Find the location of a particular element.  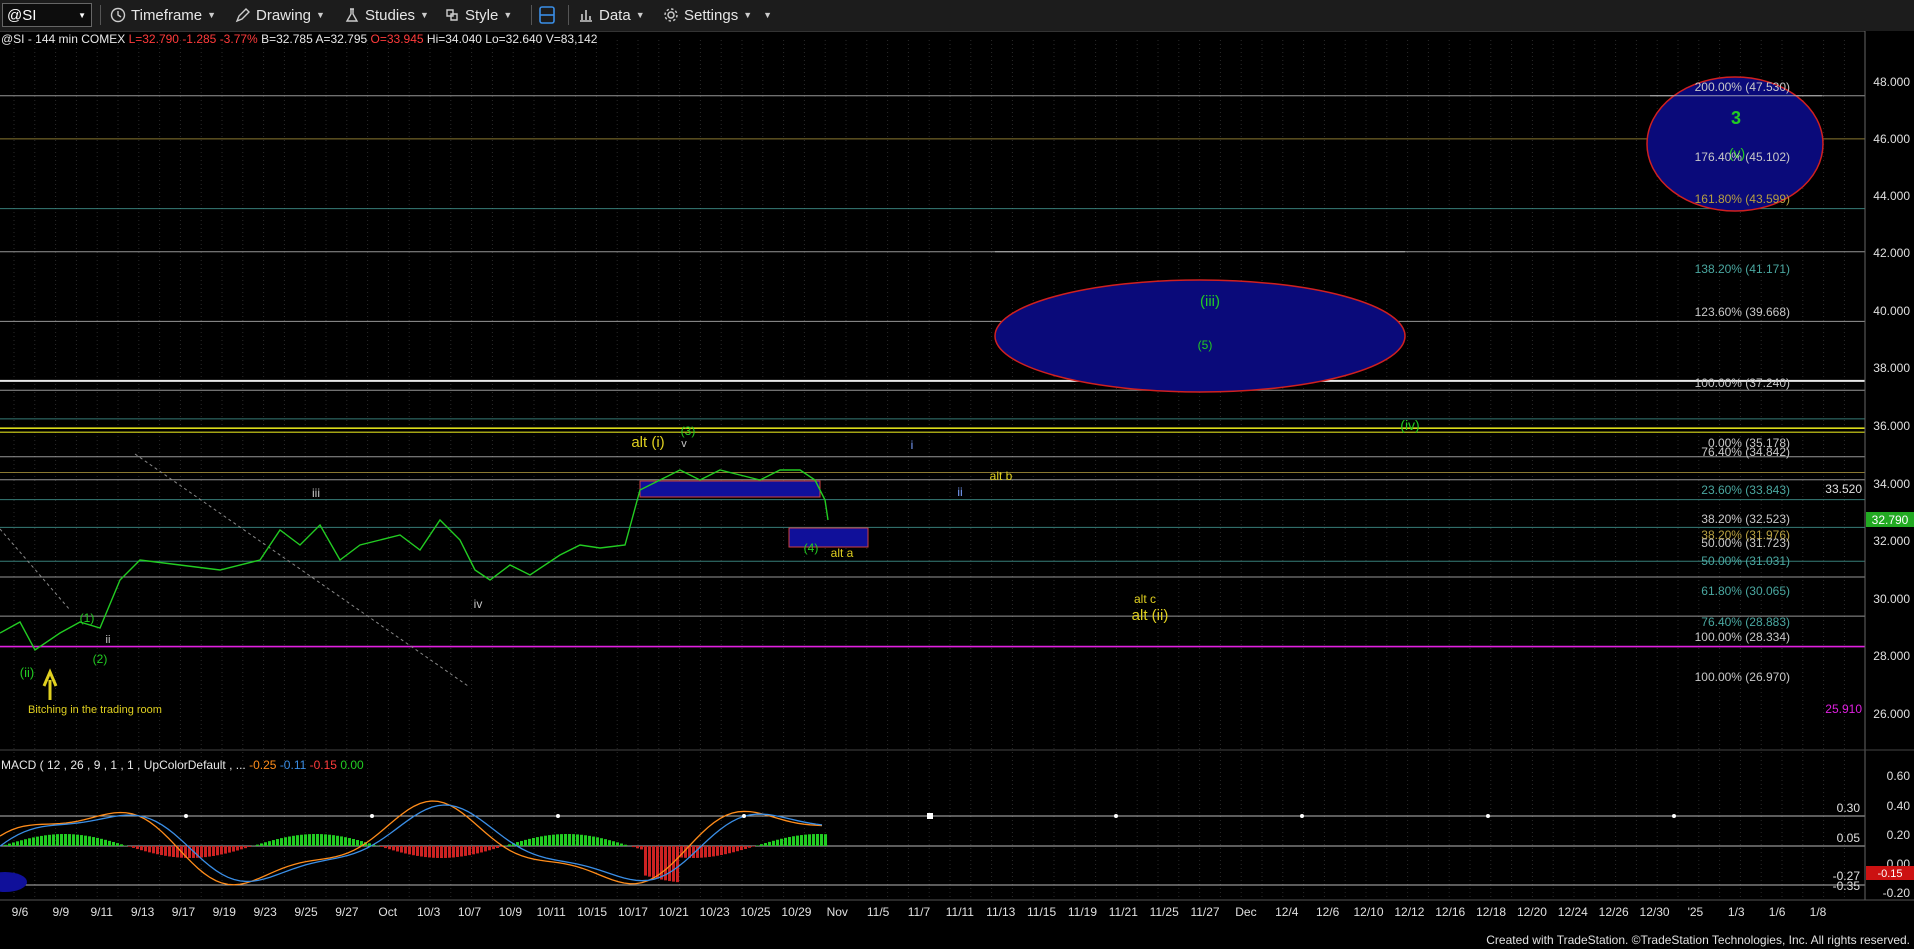

fib-label: 100.00% (28.334) is located at coordinates (1742, 637).